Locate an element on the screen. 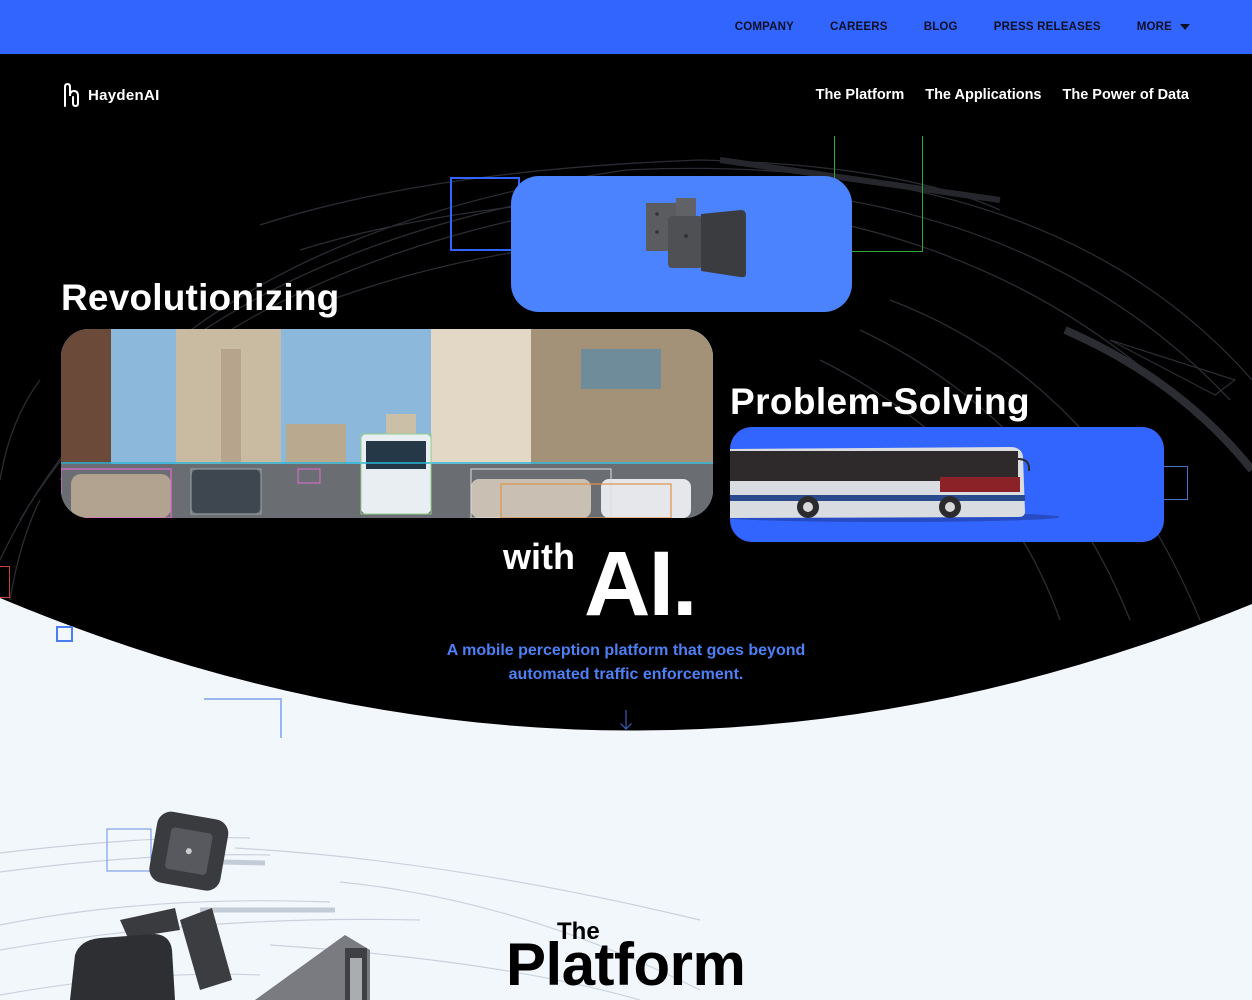 The width and height of the screenshot is (1252, 1000). utility-nav-press-releases: PRESS RELEASES is located at coordinates (1047, 27).